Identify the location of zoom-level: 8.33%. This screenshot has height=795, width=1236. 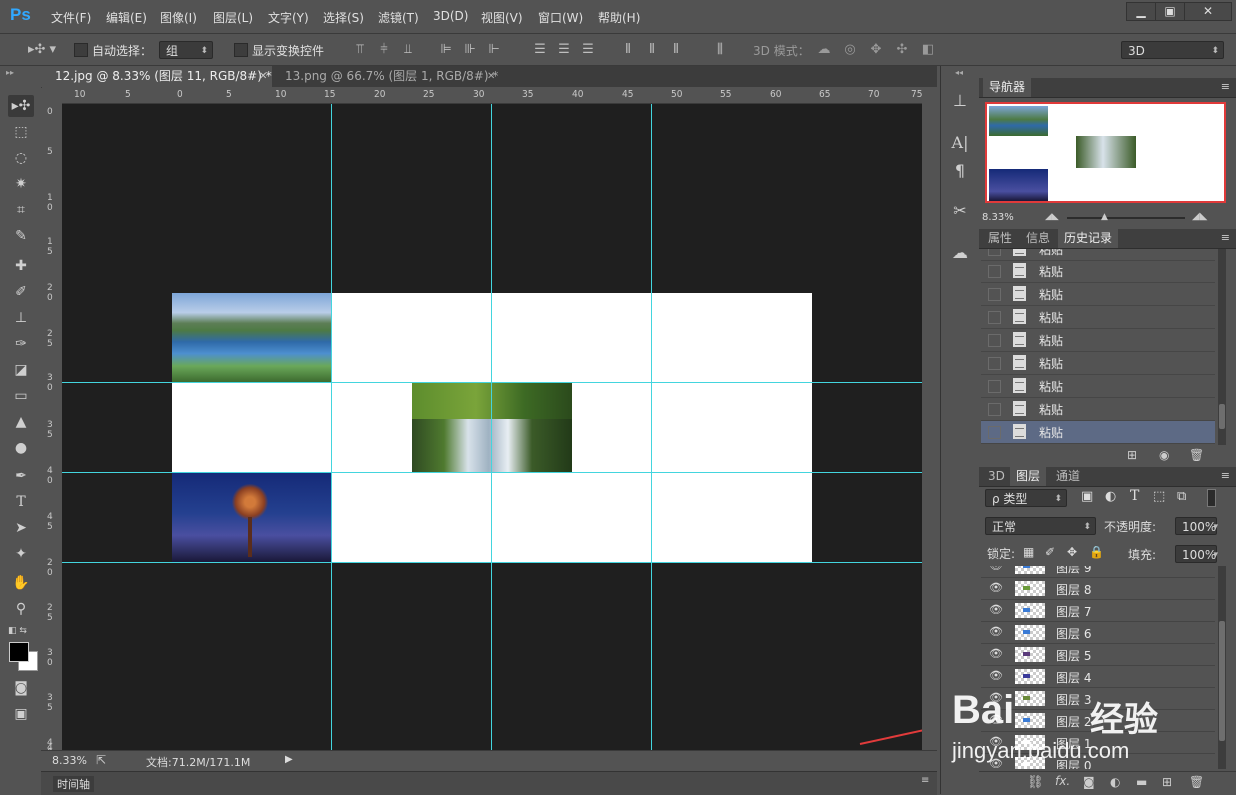
(69, 760).